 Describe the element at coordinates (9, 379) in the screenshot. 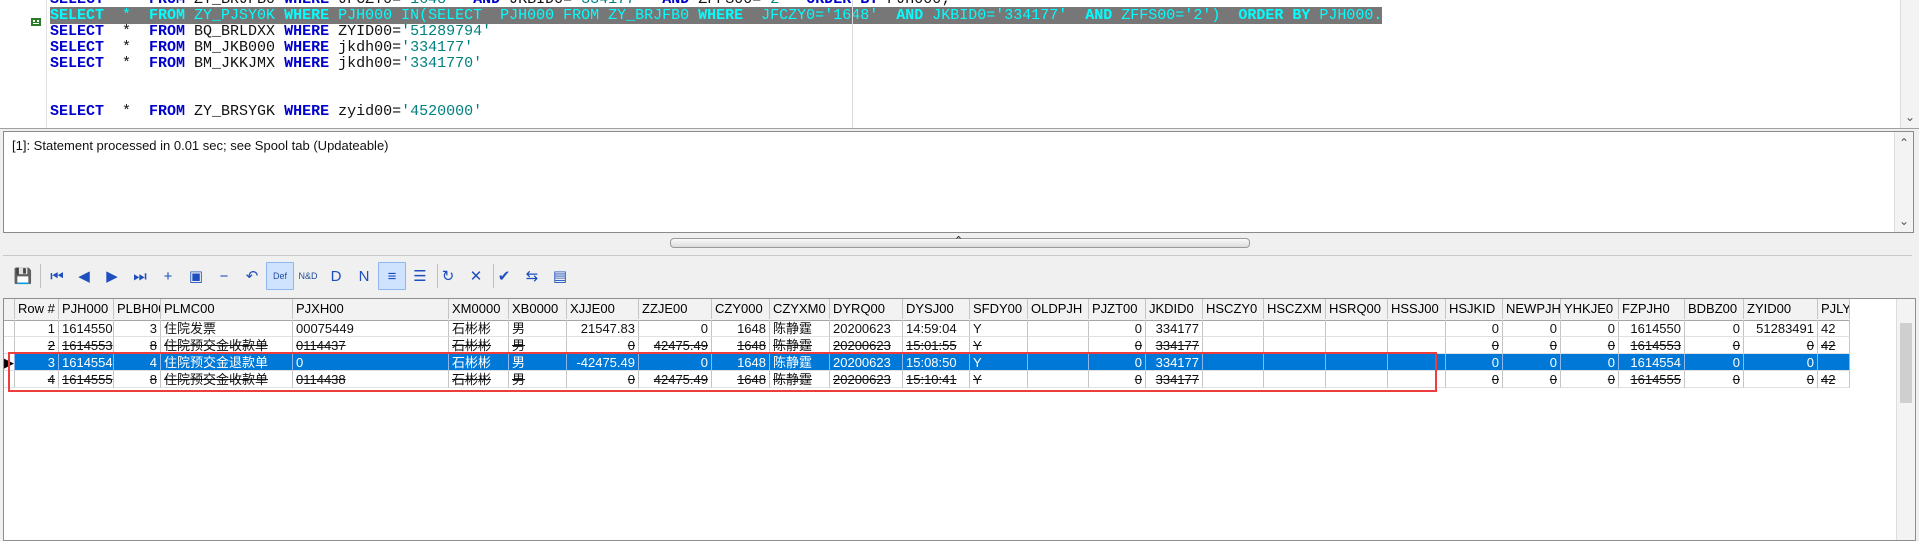

I see `row-indicator` at that location.